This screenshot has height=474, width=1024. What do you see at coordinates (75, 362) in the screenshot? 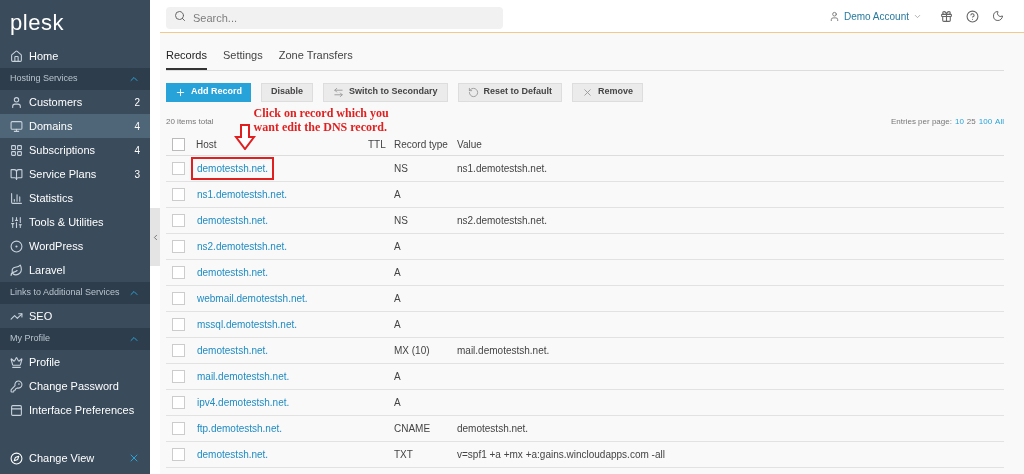
I see `sidebar-item: Profile` at bounding box center [75, 362].